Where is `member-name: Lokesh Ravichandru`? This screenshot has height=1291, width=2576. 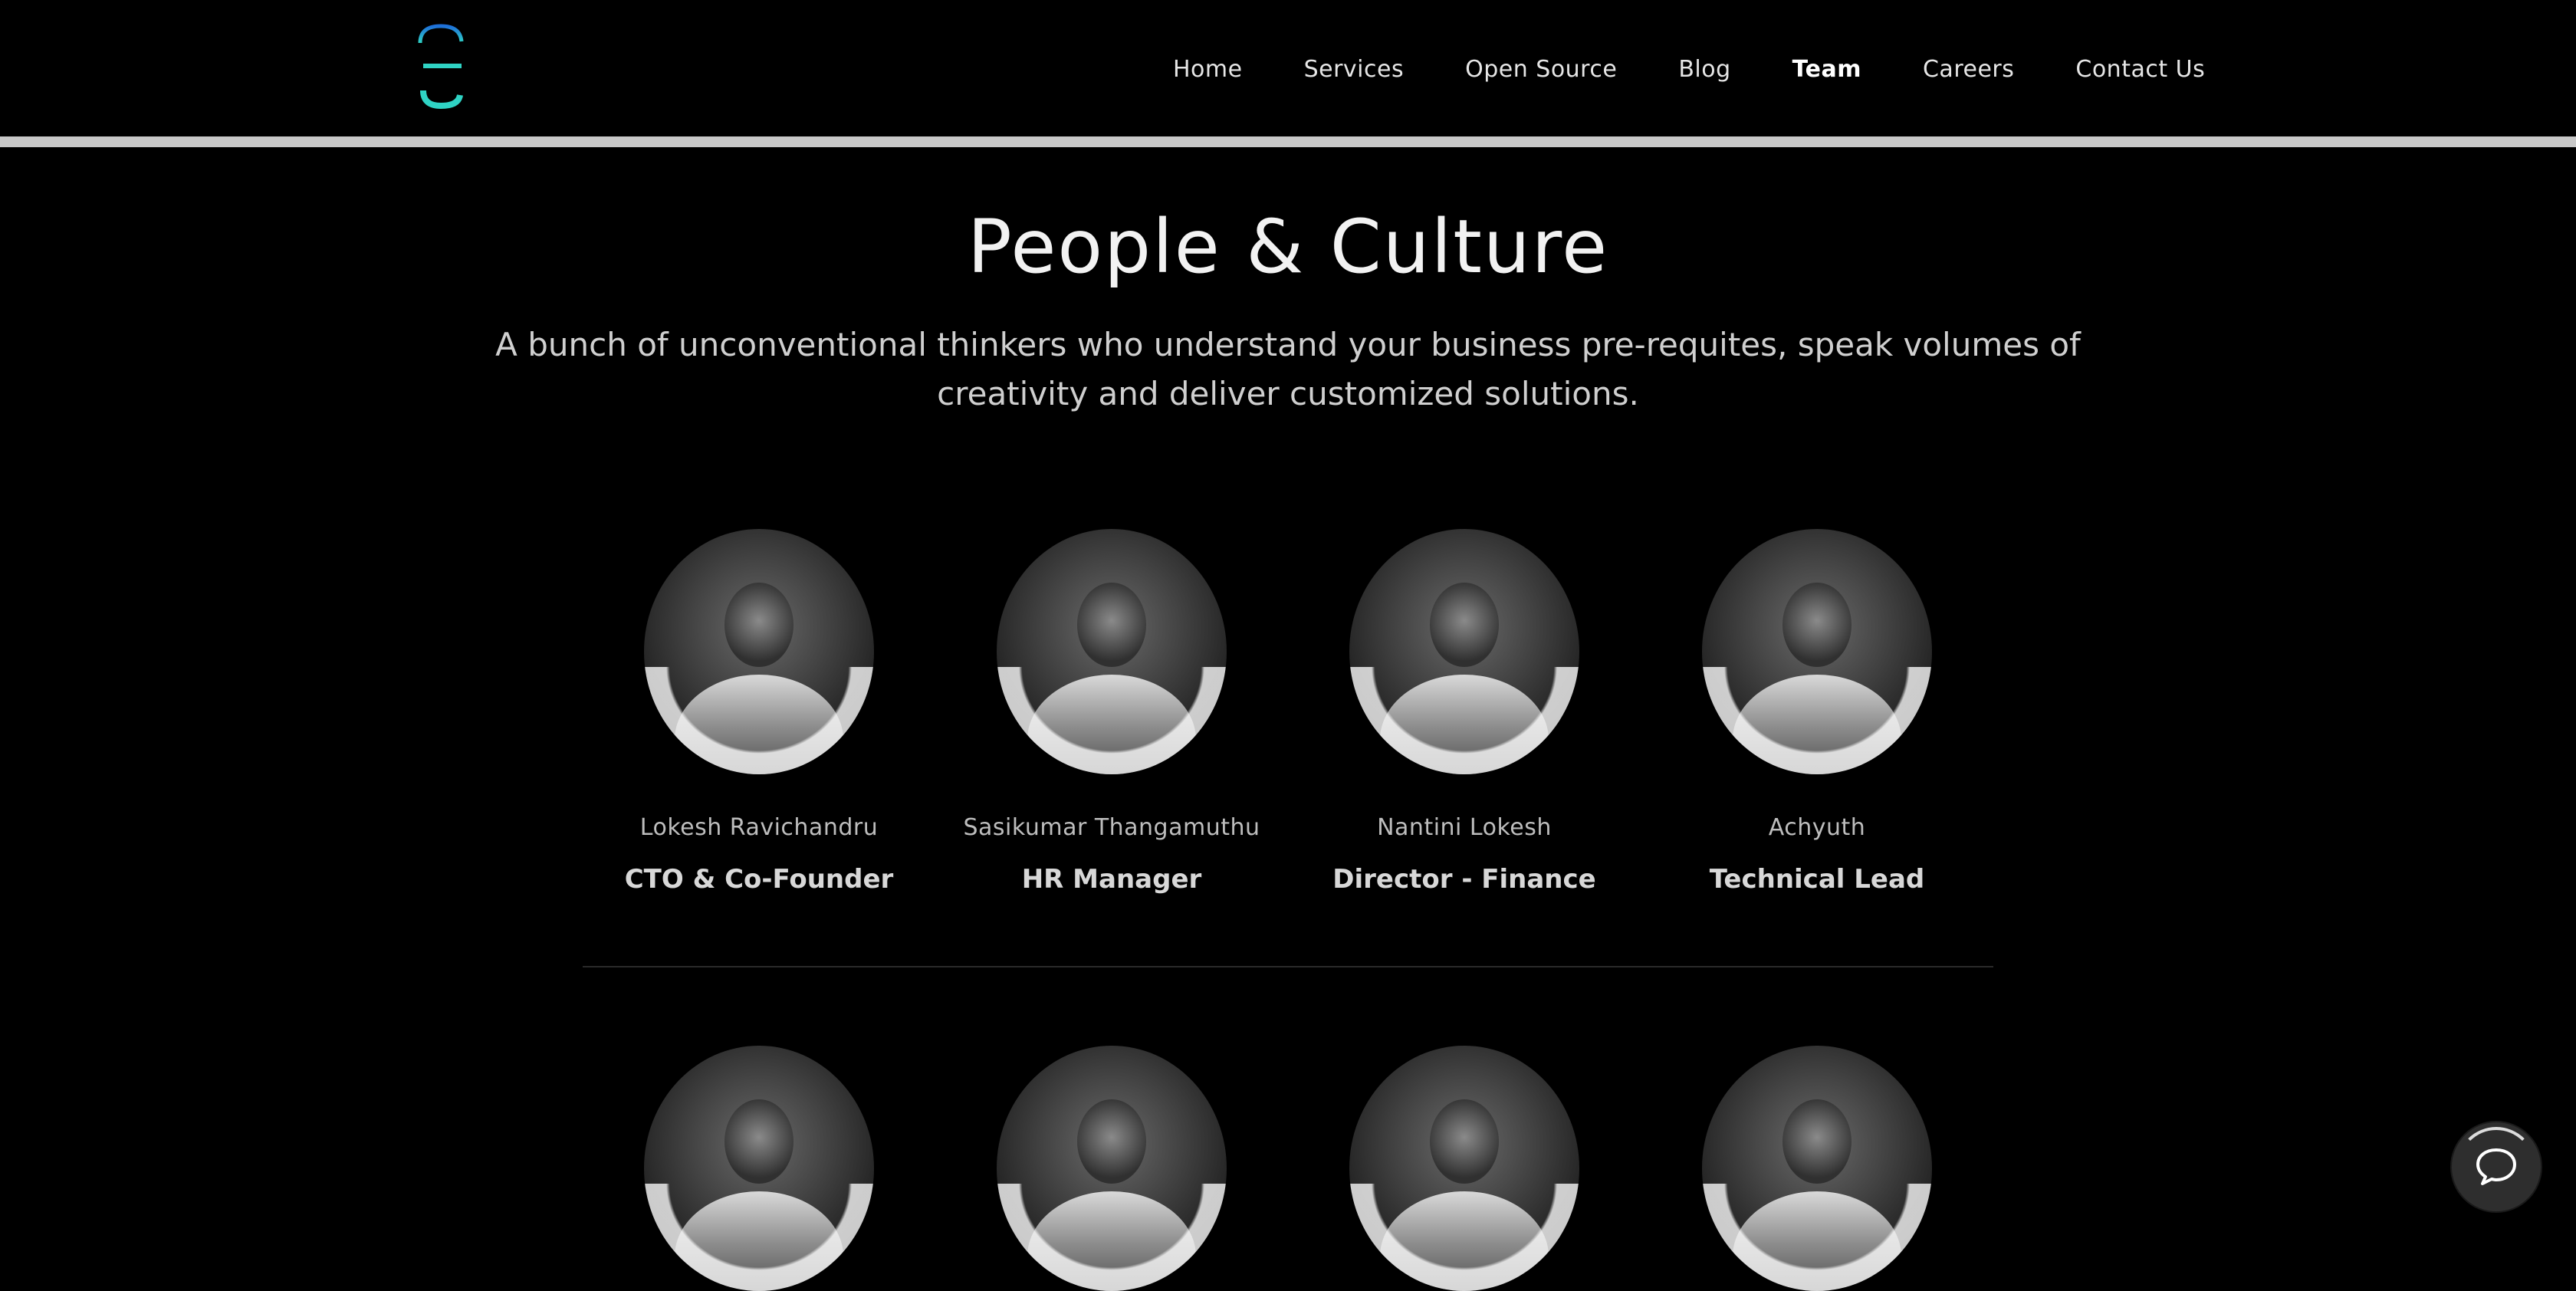
member-name: Lokesh Ravichandru is located at coordinates (759, 827).